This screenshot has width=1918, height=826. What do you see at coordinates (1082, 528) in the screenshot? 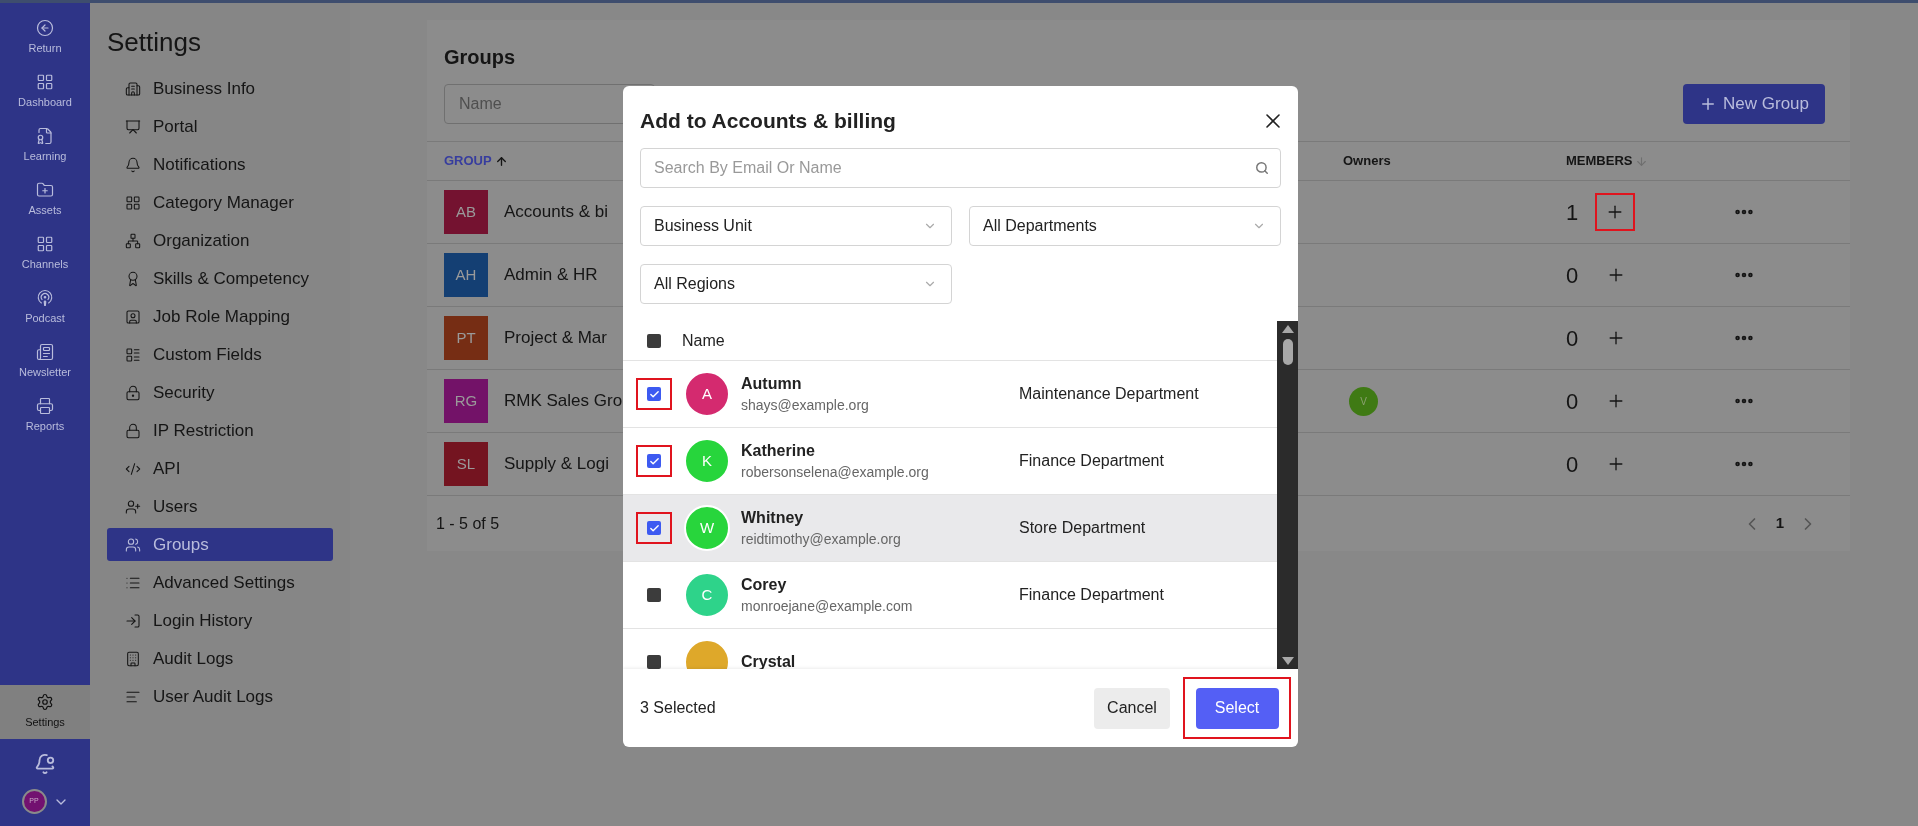
I see `member-department: Store Department` at bounding box center [1082, 528].